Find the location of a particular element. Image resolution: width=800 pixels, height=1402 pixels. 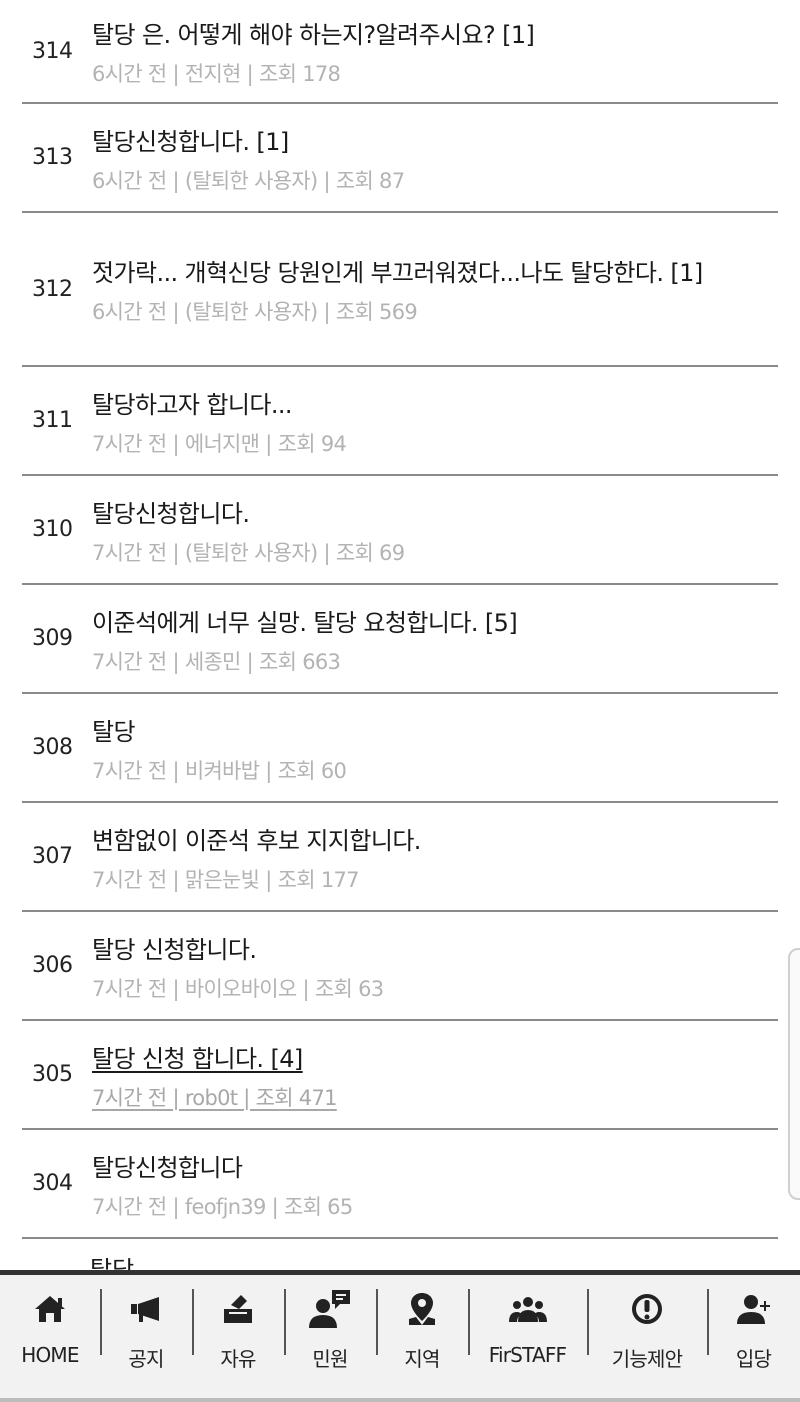

nav-label: 기능제안 is located at coordinates (647, 1359).